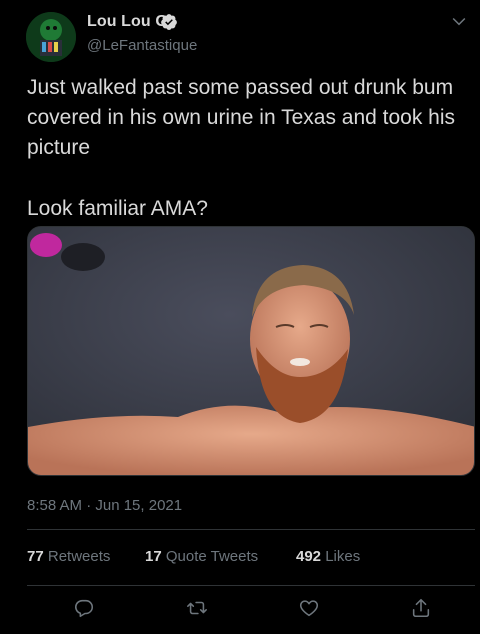 The height and width of the screenshot is (634, 480). Describe the element at coordinates (127, 22) in the screenshot. I see `display-name: Lou Lou G` at that location.